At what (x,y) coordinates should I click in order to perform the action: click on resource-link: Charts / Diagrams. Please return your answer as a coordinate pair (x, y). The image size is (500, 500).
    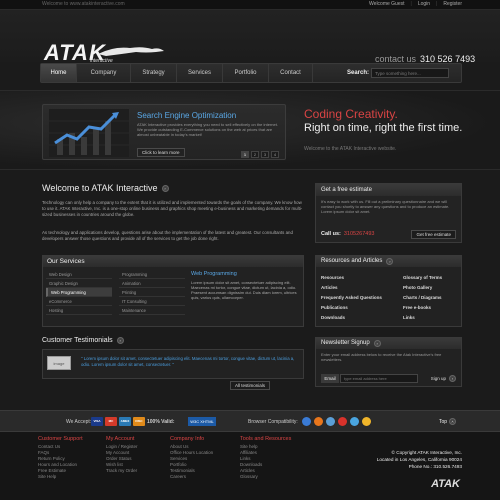
    Looking at the image, I should click on (422, 298).